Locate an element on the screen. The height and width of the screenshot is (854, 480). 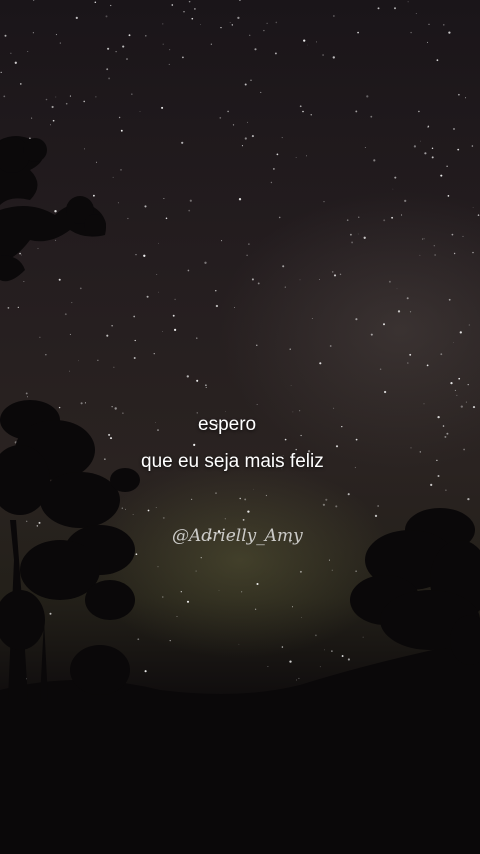
left-tree-silhouette is located at coordinates (70, 550).